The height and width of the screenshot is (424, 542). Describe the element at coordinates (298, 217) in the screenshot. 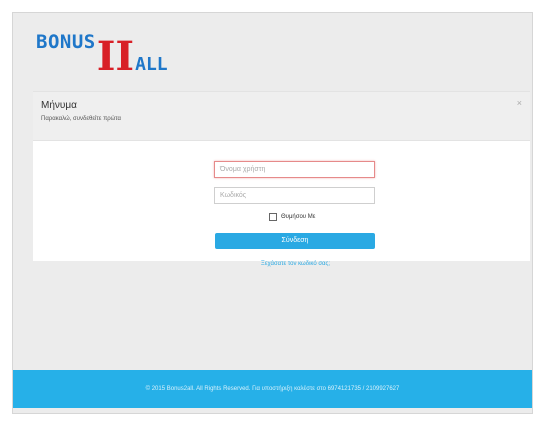

I see `remember-me-label: Θυμήσου Με` at that location.